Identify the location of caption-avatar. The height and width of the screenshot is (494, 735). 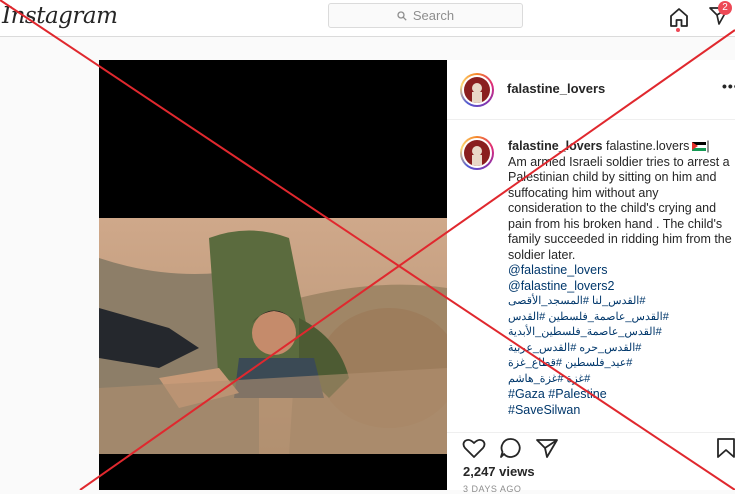
(477, 153).